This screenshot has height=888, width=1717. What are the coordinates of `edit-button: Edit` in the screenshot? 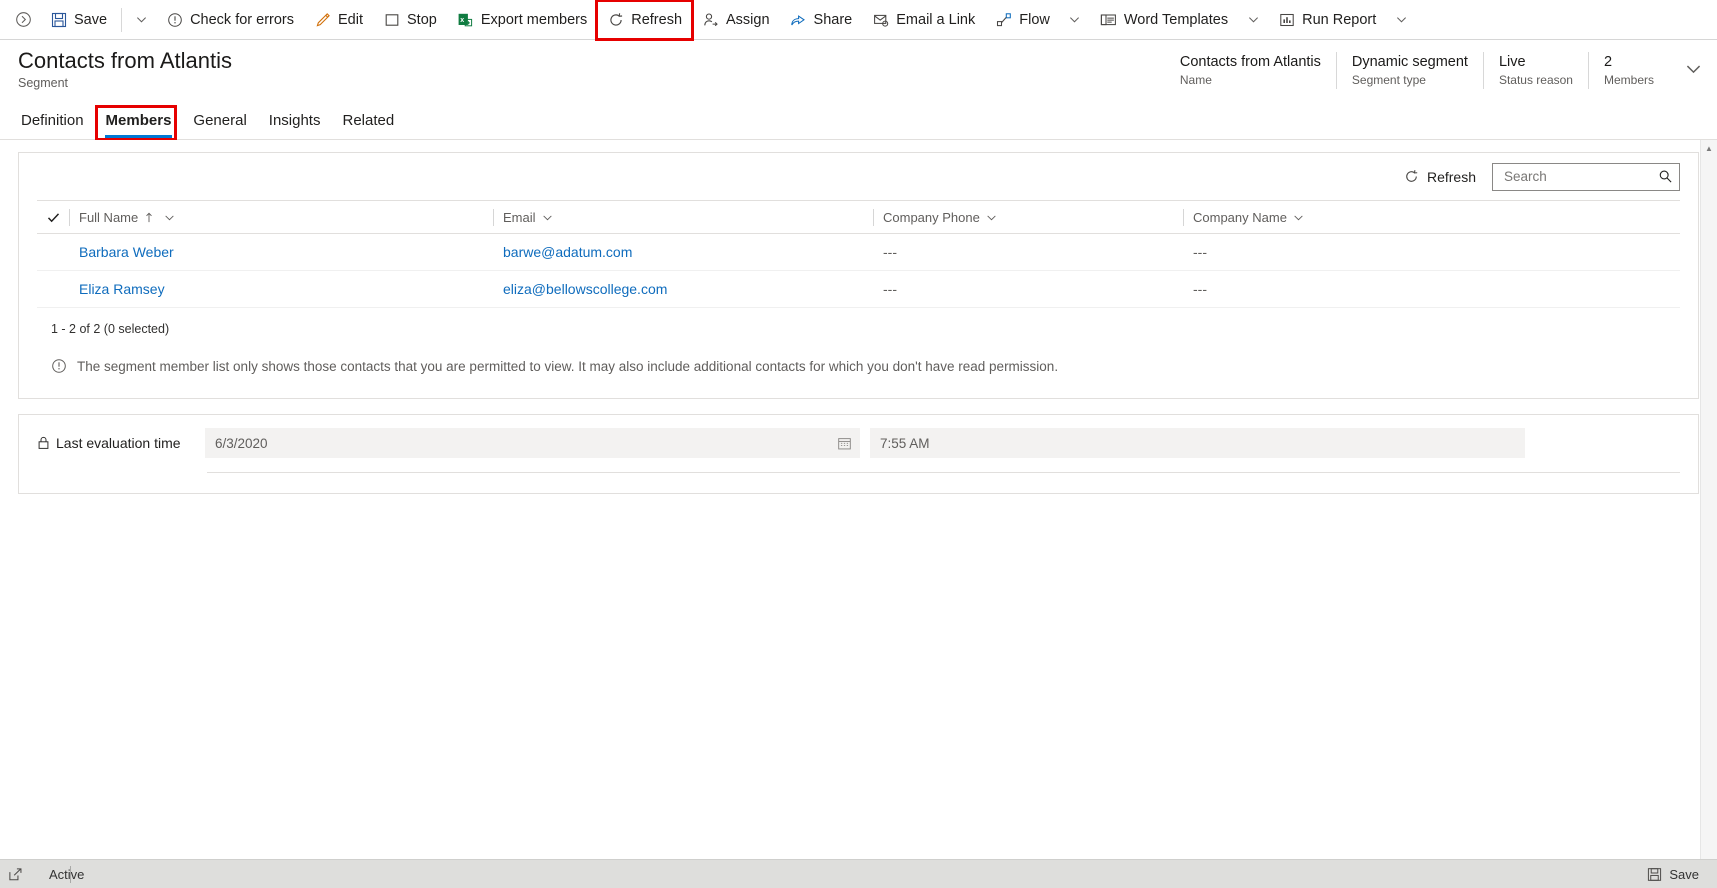 It's located at (338, 20).